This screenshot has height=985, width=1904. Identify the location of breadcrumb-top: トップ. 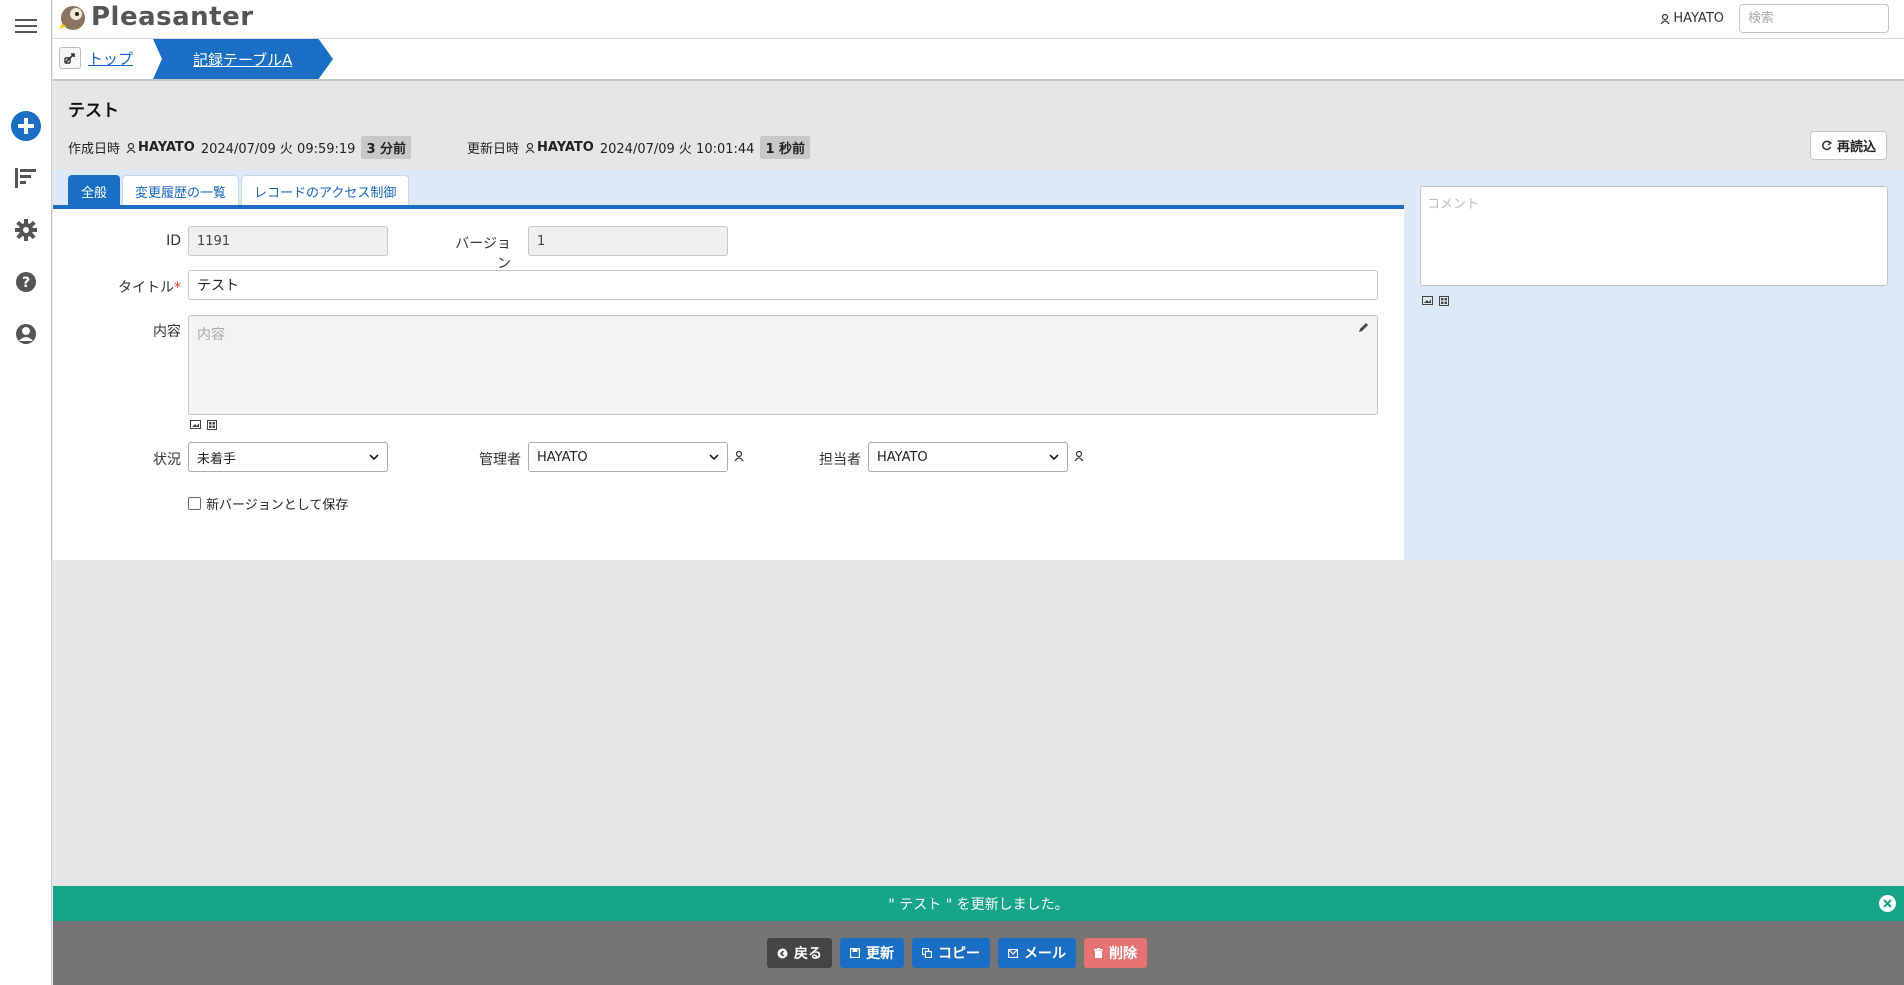
(110, 58).